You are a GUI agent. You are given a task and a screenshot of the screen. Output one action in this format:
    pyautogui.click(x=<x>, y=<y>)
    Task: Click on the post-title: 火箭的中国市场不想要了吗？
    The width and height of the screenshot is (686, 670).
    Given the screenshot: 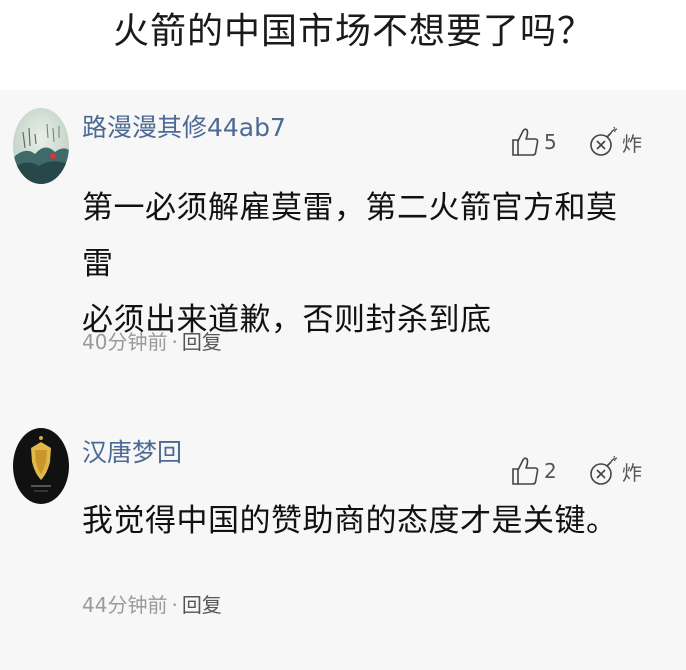 What is the action you would take?
    pyautogui.click(x=354, y=31)
    